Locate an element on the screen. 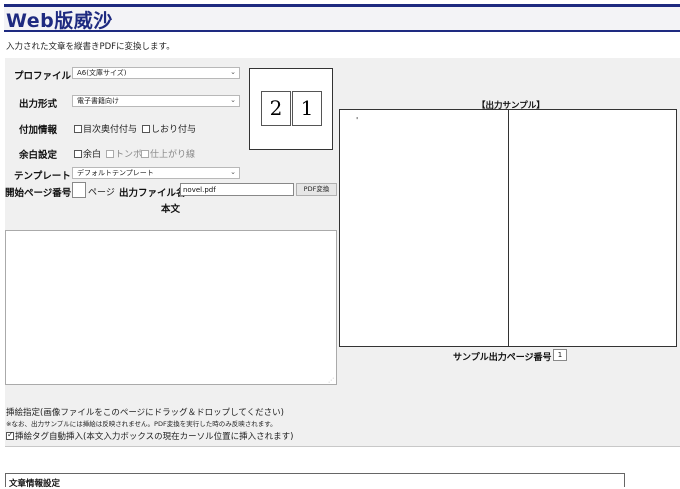 The width and height of the screenshot is (680, 489). start-page-input is located at coordinates (79, 190).